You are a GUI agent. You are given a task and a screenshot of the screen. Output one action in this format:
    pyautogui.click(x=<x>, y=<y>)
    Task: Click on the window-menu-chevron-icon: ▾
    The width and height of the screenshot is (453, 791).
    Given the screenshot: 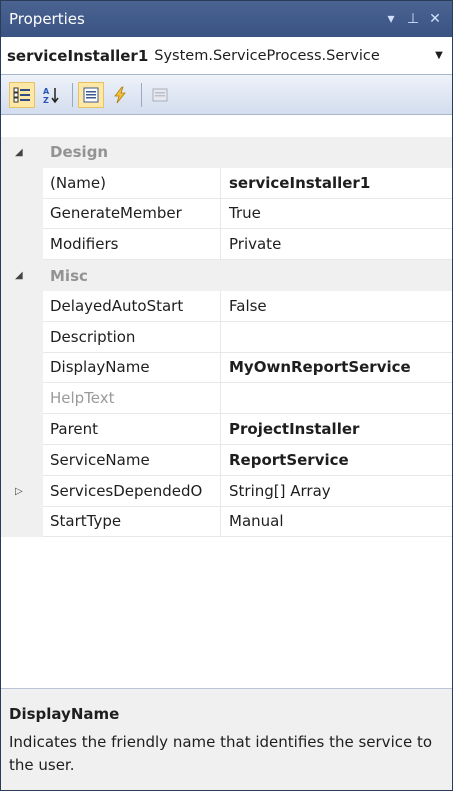 What is the action you would take?
    pyautogui.click(x=391, y=19)
    